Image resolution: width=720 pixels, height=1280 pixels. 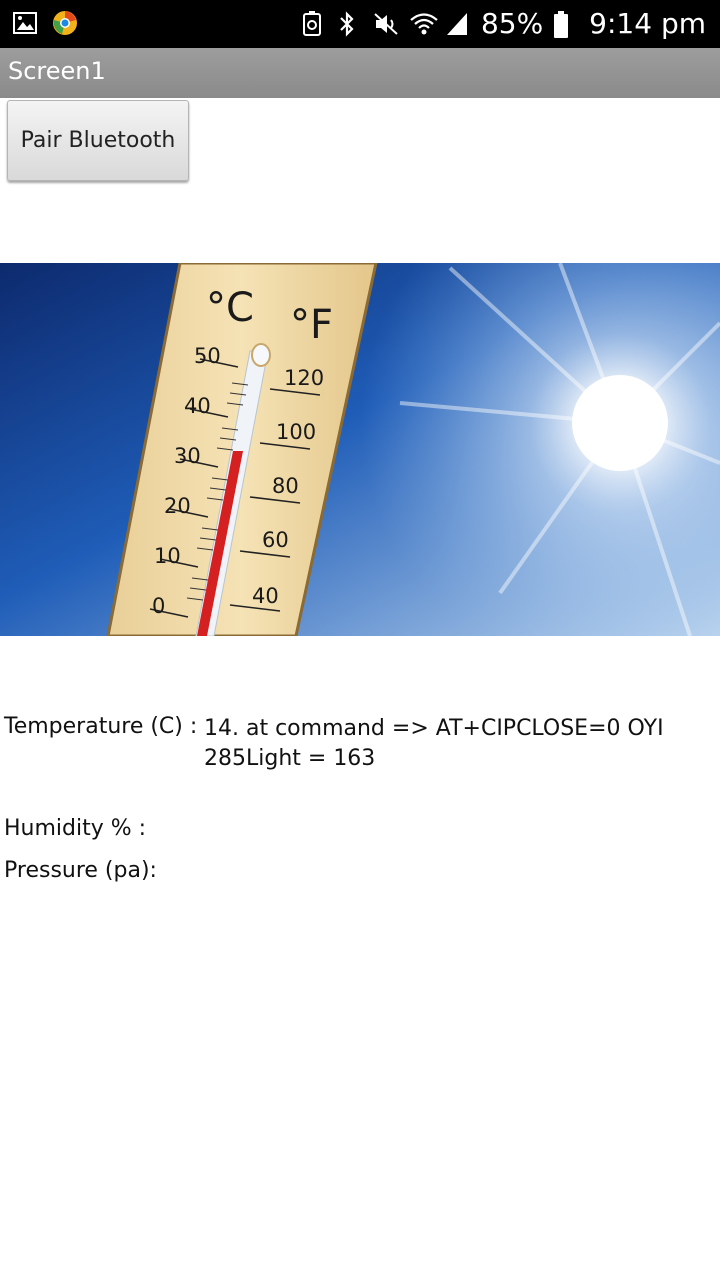 What do you see at coordinates (207, 356) in the screenshot?
I see `celsius-tick: 50` at bounding box center [207, 356].